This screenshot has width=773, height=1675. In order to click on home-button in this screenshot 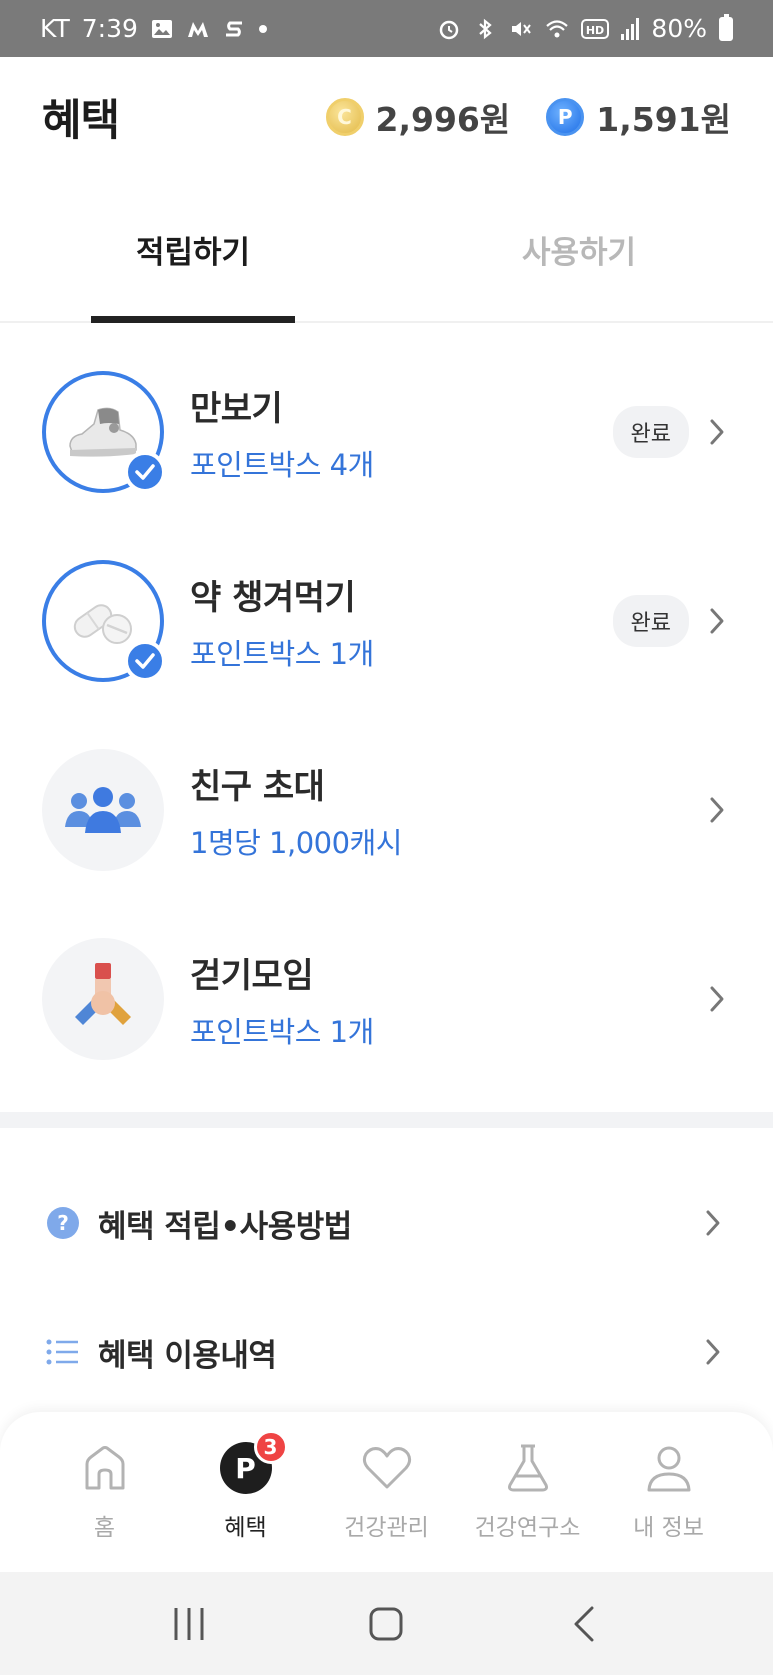, I will do `click(386, 1624)`.